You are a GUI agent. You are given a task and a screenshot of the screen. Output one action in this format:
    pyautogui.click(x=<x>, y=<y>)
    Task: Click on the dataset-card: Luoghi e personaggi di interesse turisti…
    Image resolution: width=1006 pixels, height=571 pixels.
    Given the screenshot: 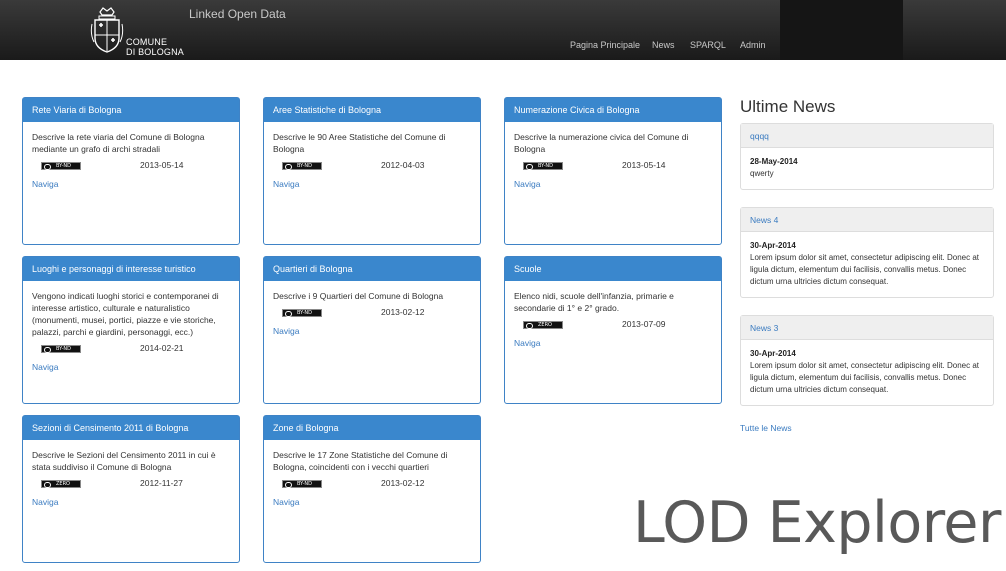 What is the action you would take?
    pyautogui.click(x=131, y=330)
    